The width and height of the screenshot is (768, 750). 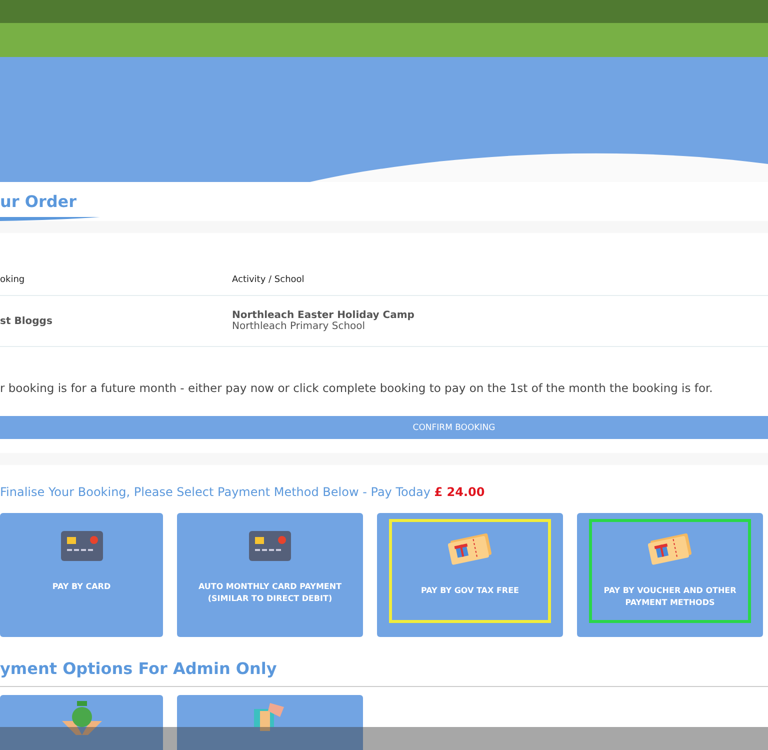 I want to click on notice-text: r booking is for a future month - either pay now or click complete booking to pay on the 1st of the month the booking is for., so click(x=357, y=388).